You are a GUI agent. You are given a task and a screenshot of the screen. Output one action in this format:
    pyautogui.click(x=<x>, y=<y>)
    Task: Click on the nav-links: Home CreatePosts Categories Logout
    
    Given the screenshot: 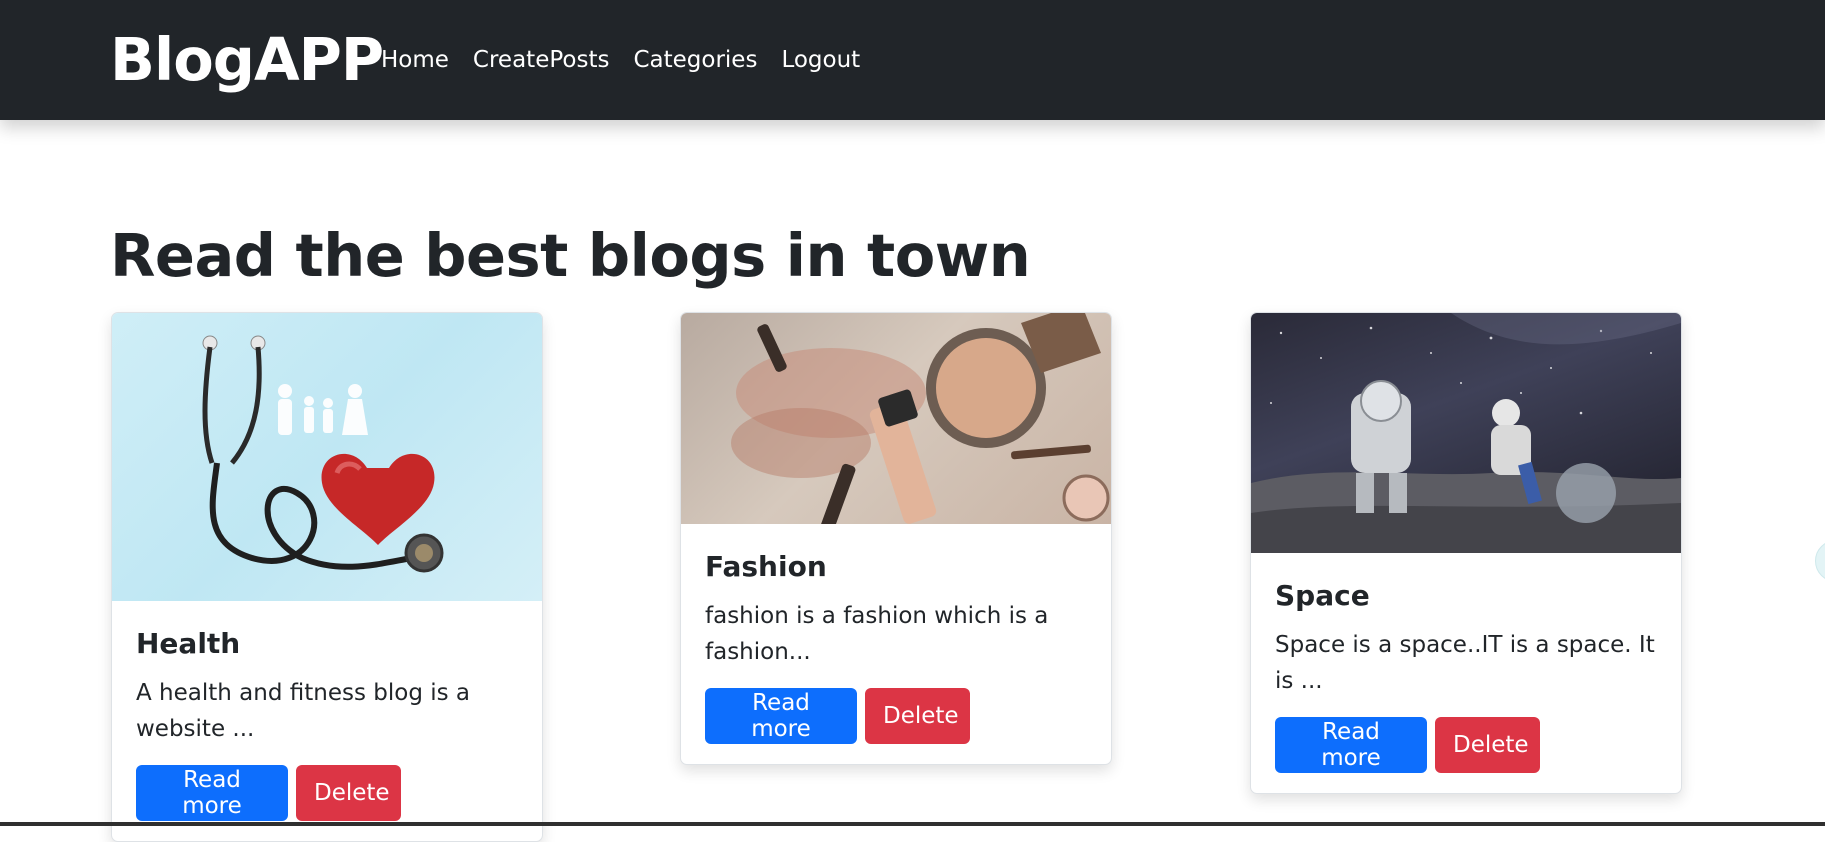 What is the action you would take?
    pyautogui.click(x=632, y=60)
    